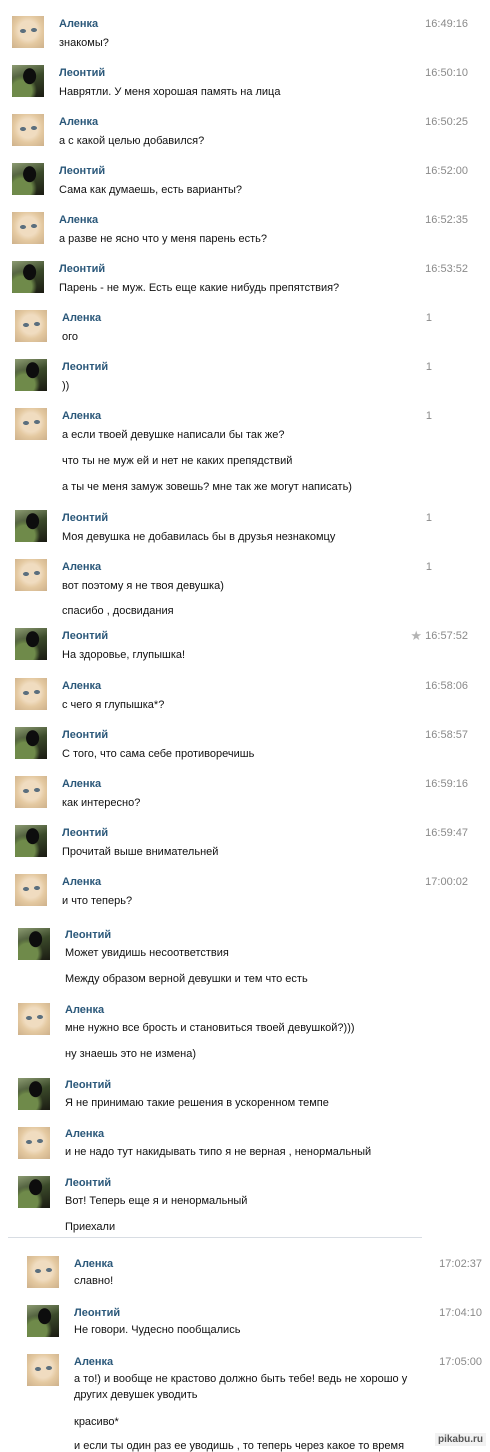 The image size is (490, 1452). Describe the element at coordinates (446, 220) in the screenshot. I see `message-time: 16:52:35` at that location.